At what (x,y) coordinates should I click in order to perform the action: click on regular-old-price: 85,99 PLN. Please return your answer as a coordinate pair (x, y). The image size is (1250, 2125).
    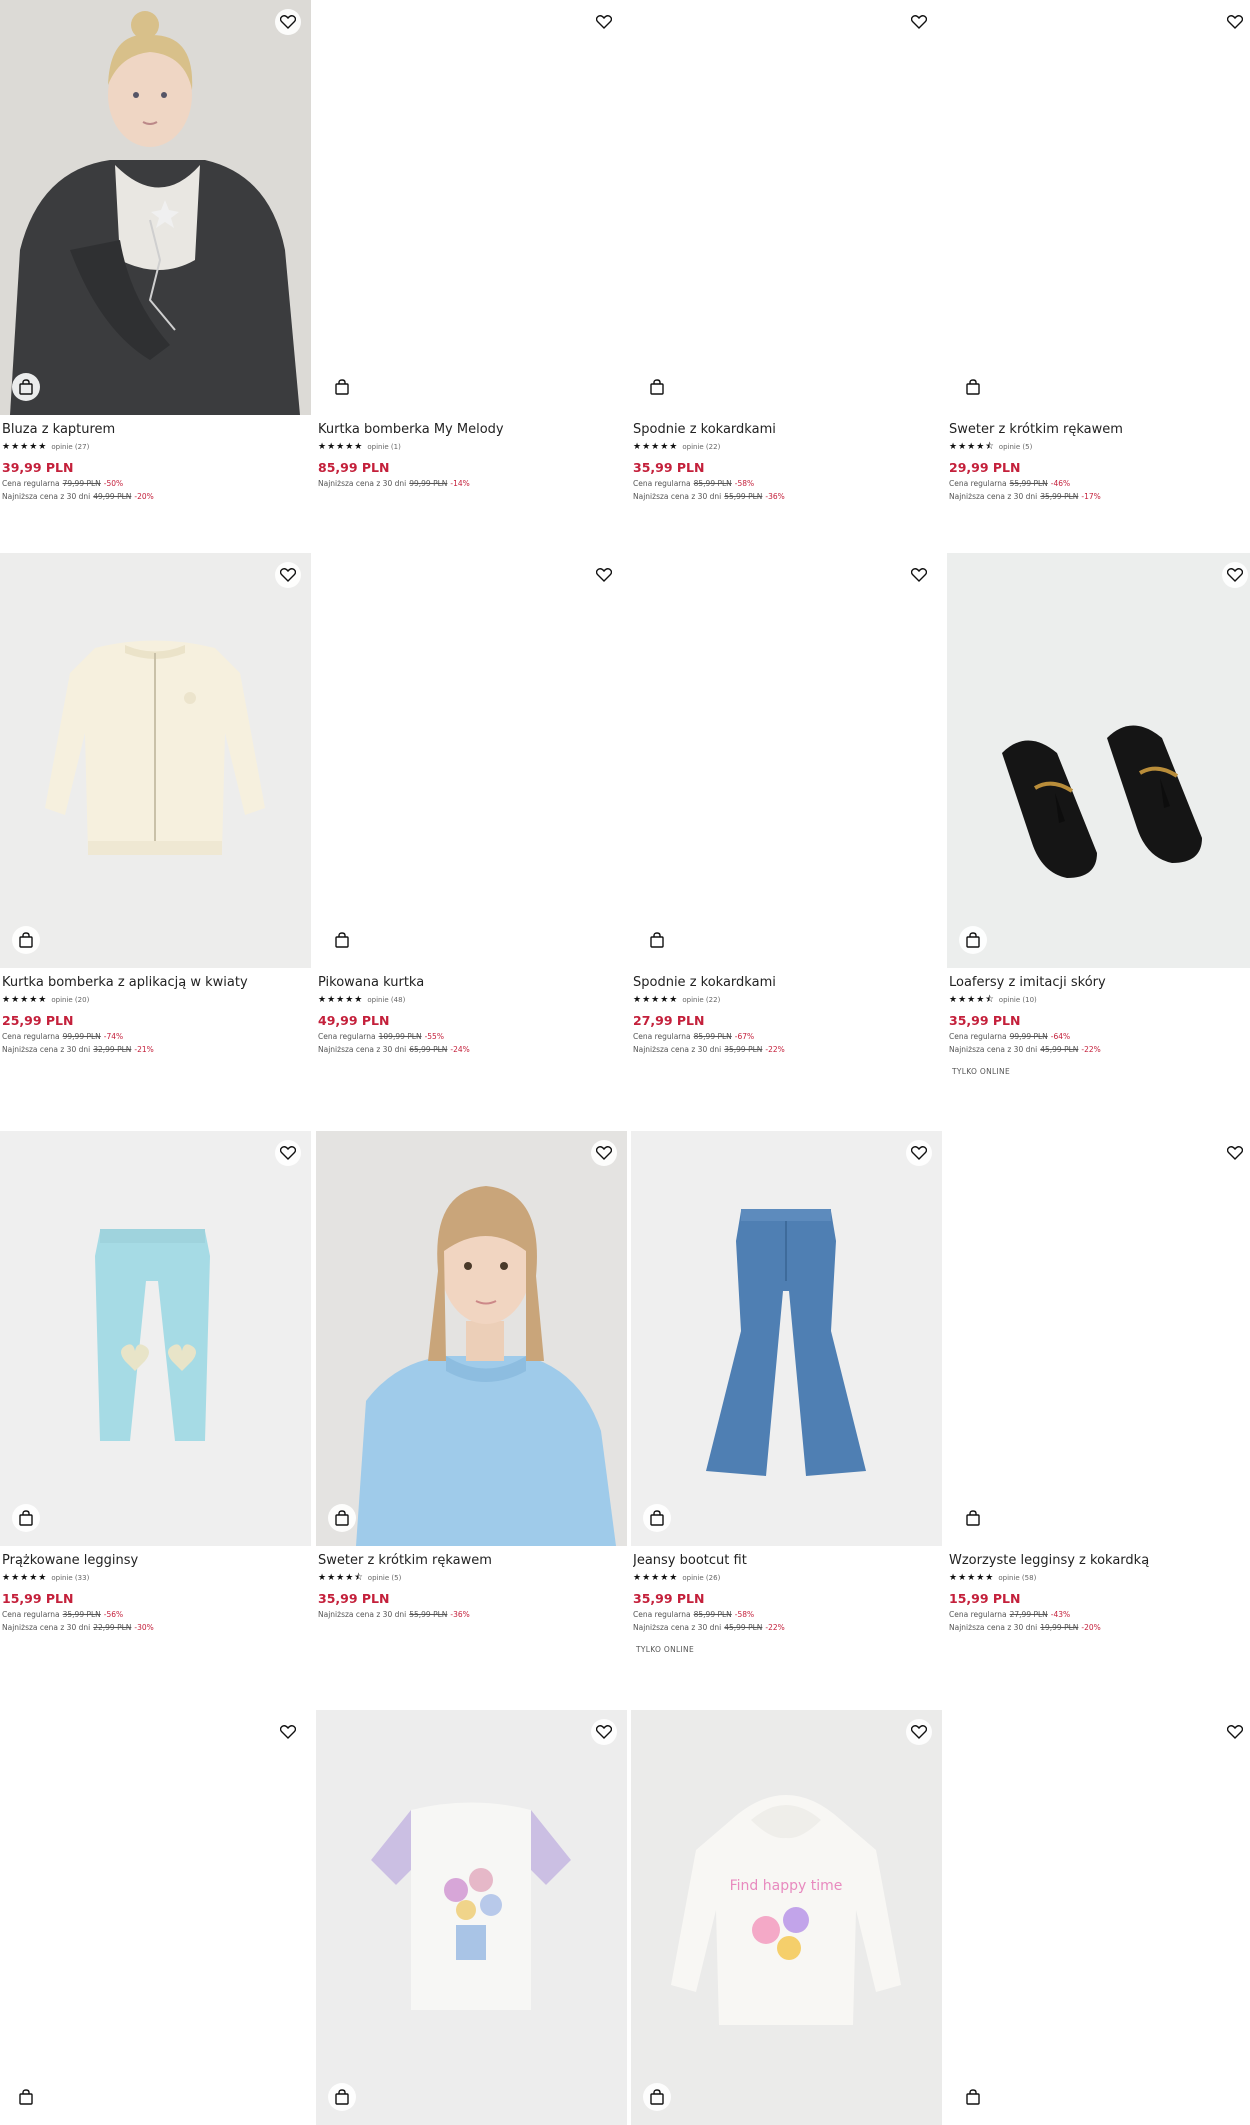
    Looking at the image, I should click on (712, 1036).